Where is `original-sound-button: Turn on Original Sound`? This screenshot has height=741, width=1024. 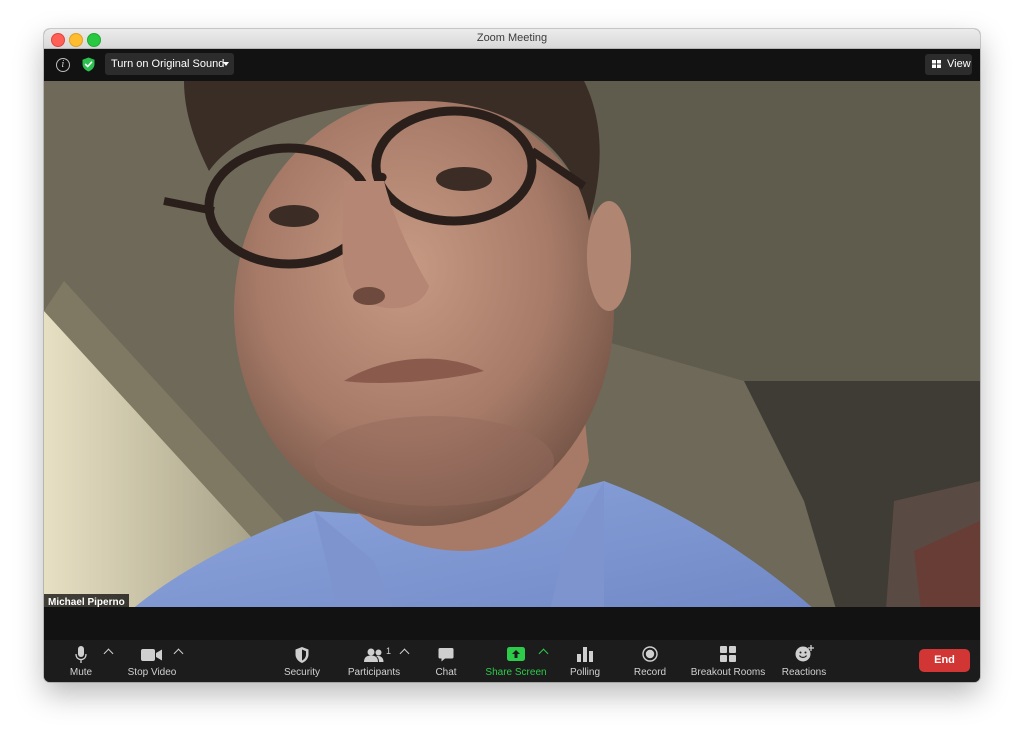 original-sound-button: Turn on Original Sound is located at coordinates (169, 64).